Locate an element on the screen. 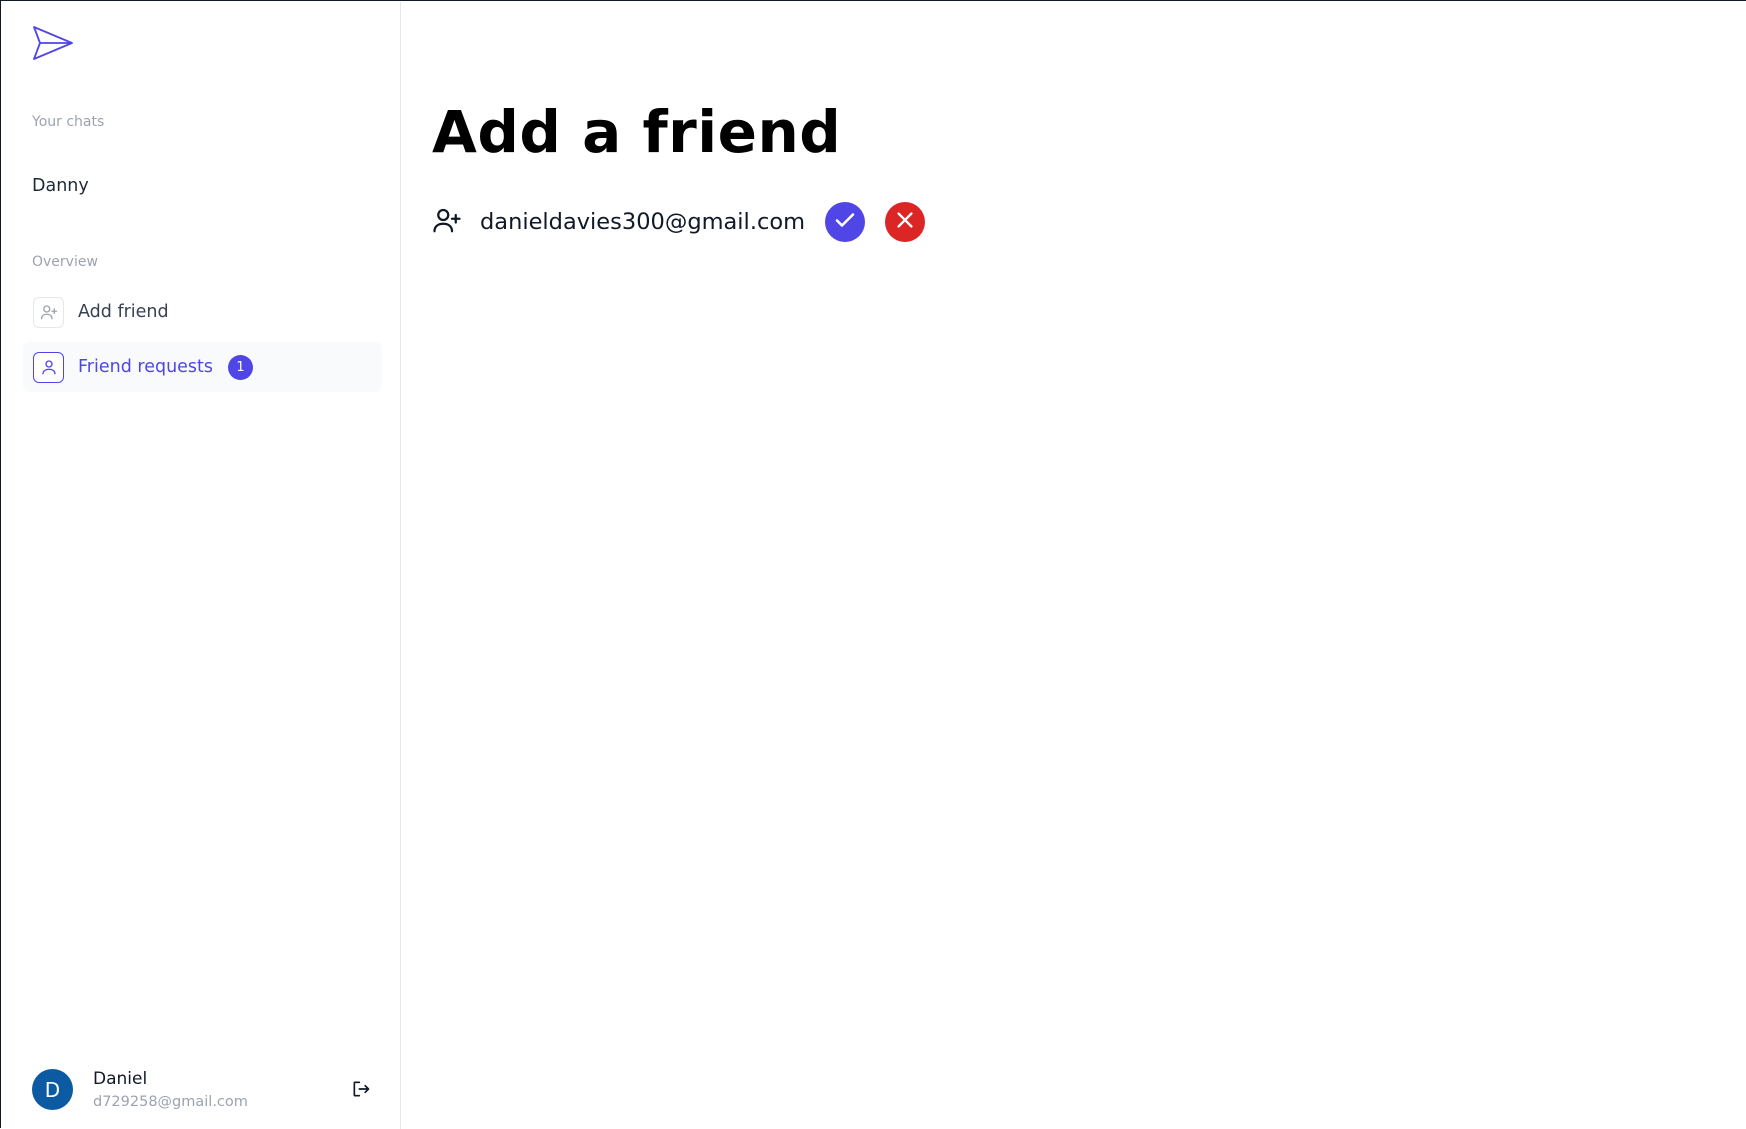 The width and height of the screenshot is (1746, 1129). user-profile: D Daniel d729258@gmail.com is located at coordinates (140, 1089).